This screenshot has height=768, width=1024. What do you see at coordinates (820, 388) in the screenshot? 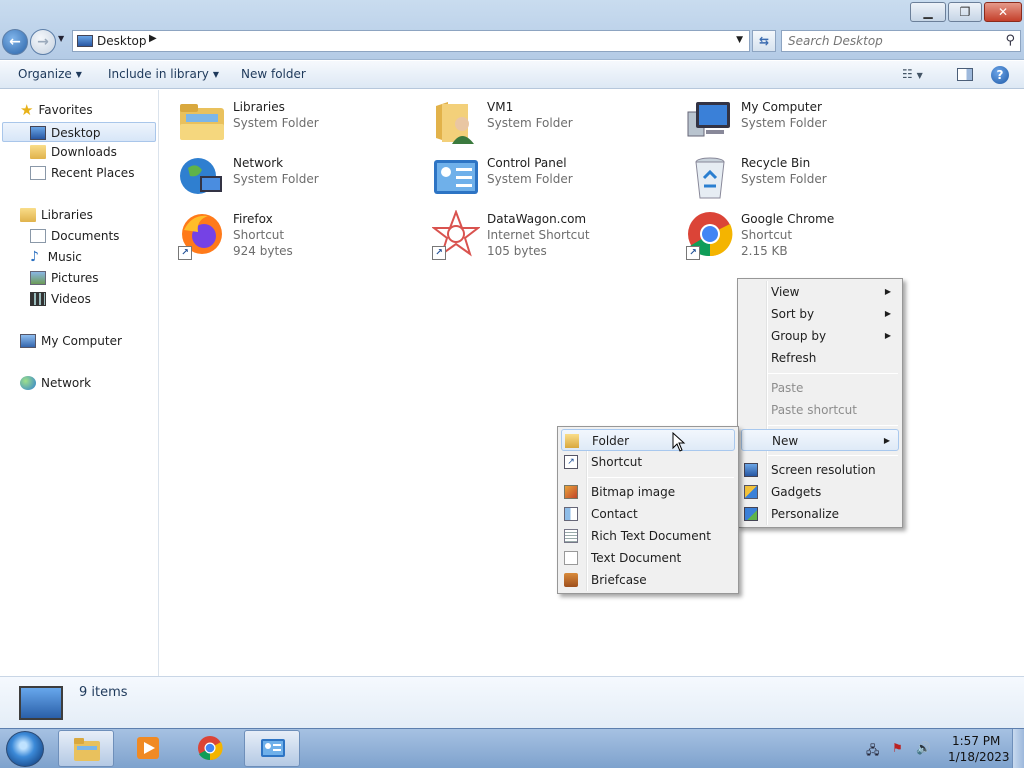
I see `menu-item-paste: Paste` at bounding box center [820, 388].